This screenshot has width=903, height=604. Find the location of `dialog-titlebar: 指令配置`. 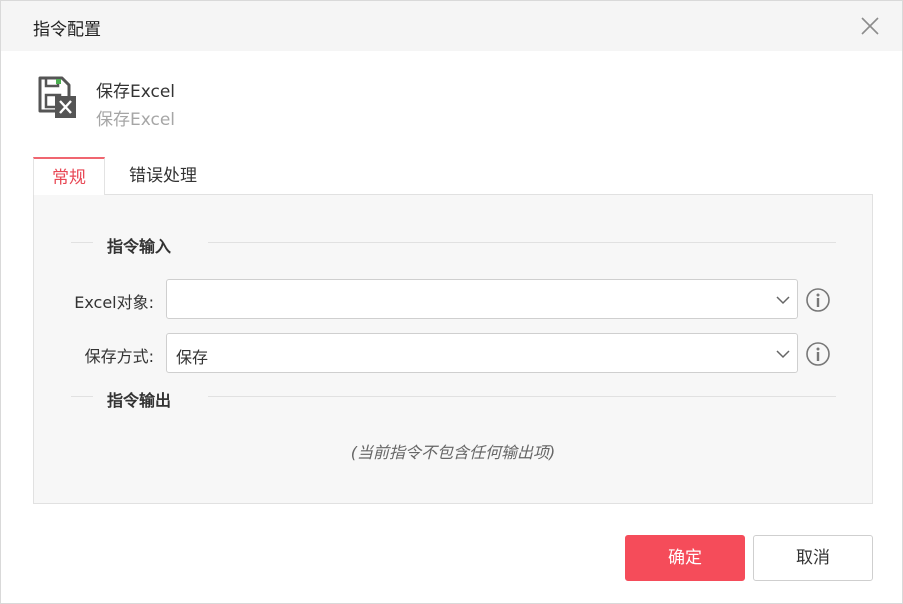

dialog-titlebar: 指令配置 is located at coordinates (451, 26).